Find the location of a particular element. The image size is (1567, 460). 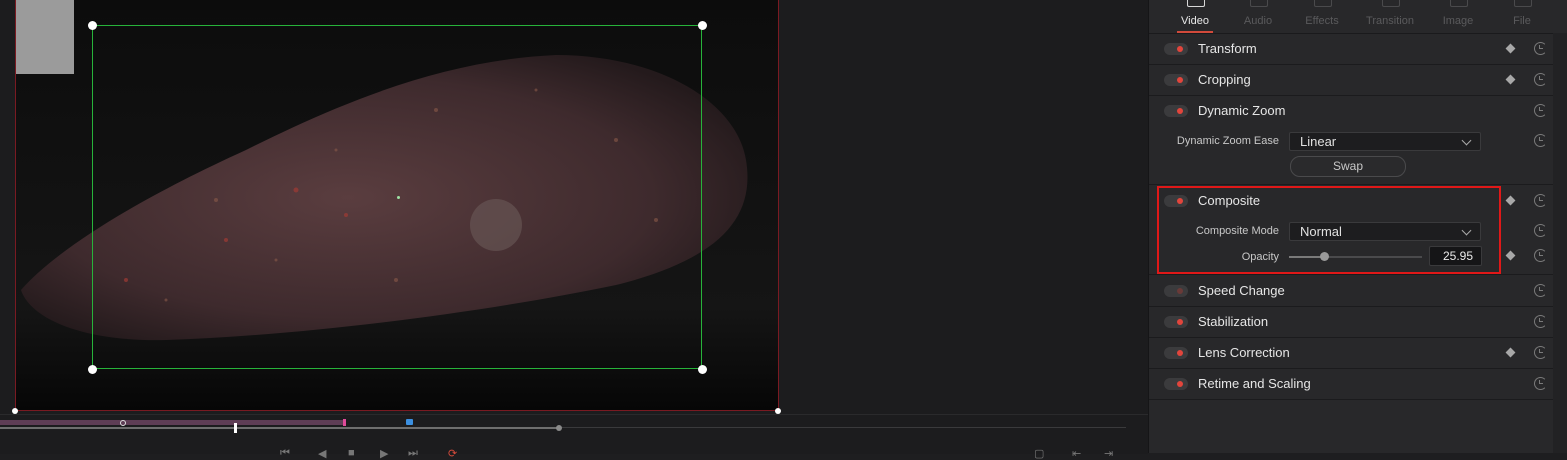

section-transform: Transform is located at coordinates (1358, 49).